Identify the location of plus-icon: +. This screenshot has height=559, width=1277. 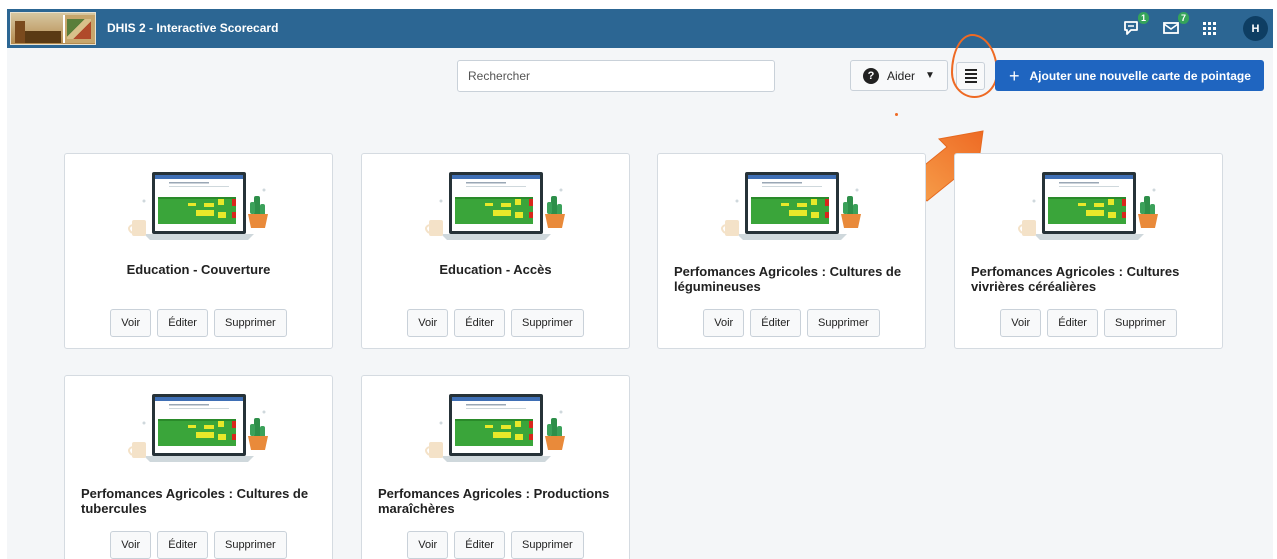
(1014, 75).